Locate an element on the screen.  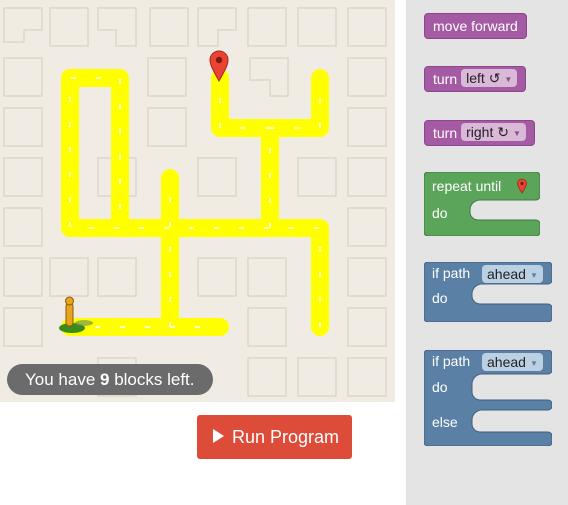
turn-left-block: turn left ↺ ▼ is located at coordinates (475, 79).